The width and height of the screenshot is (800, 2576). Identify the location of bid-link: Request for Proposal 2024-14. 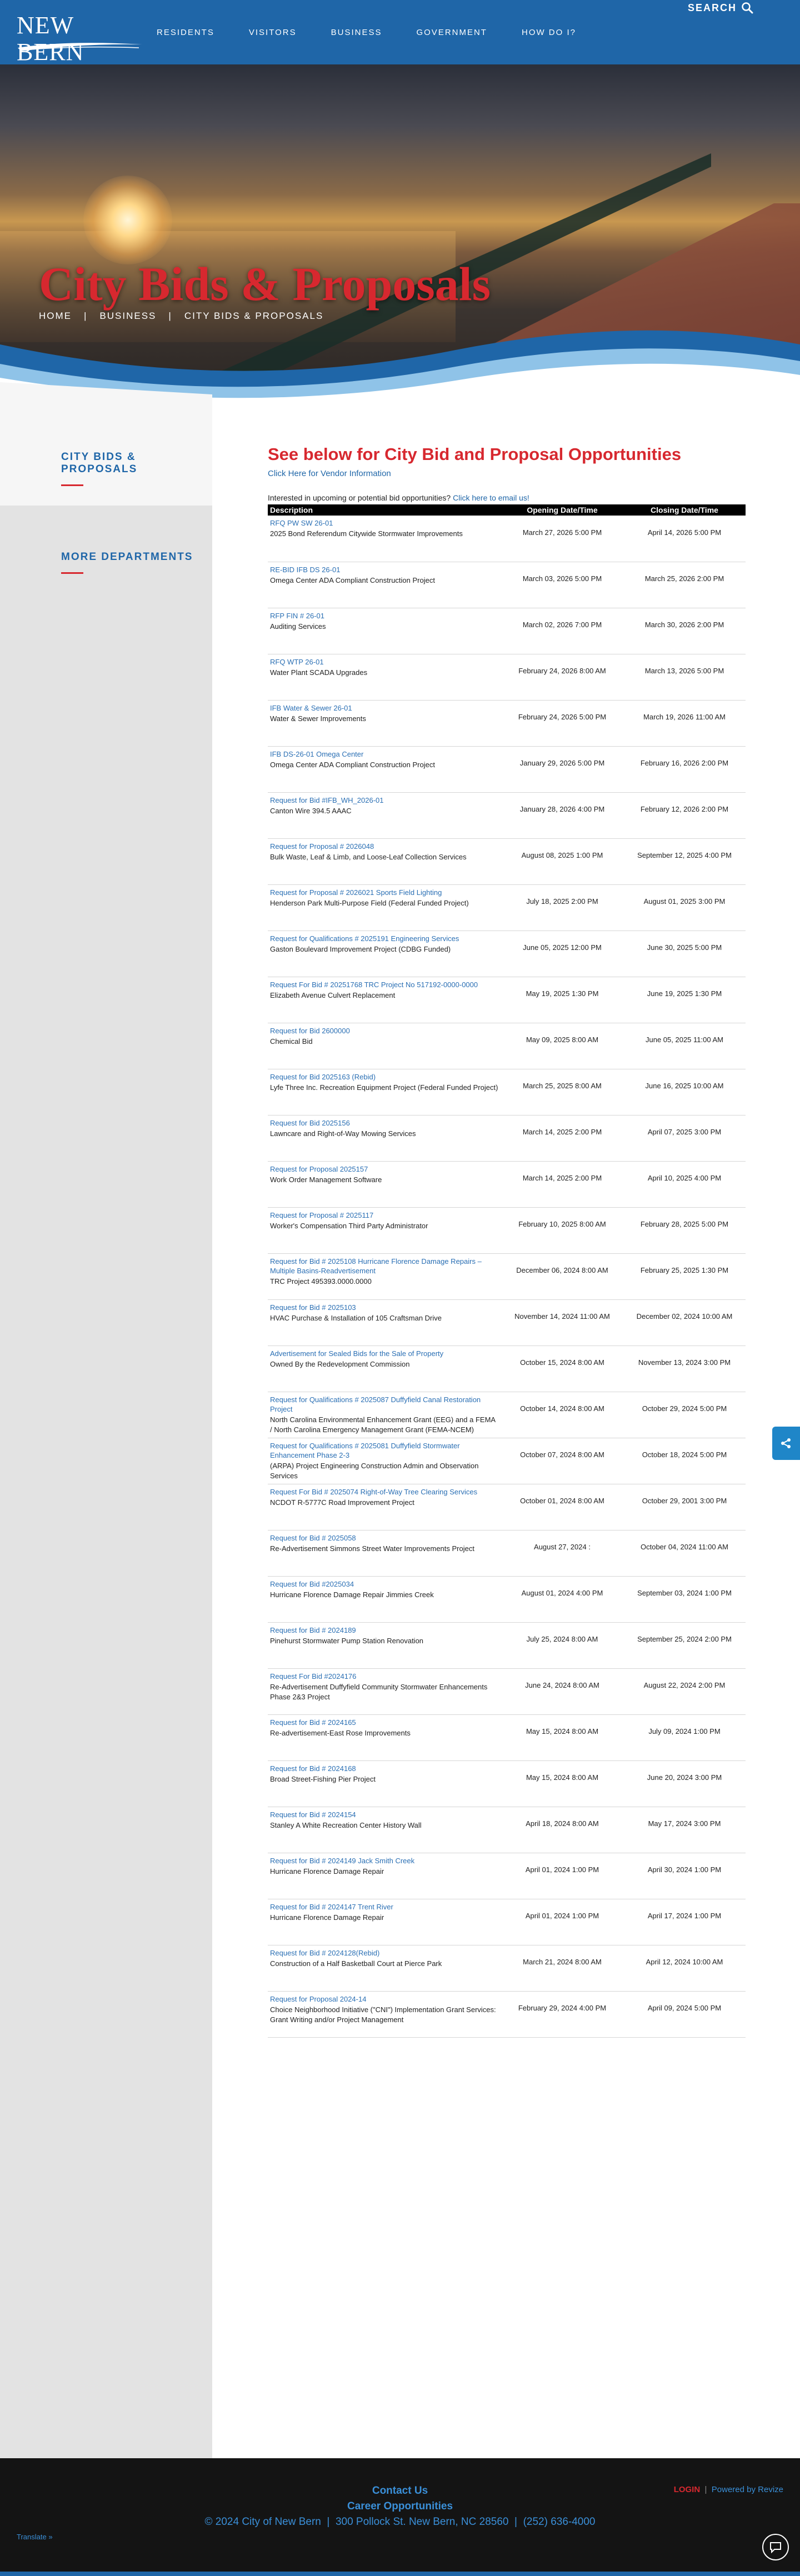
(385, 1999).